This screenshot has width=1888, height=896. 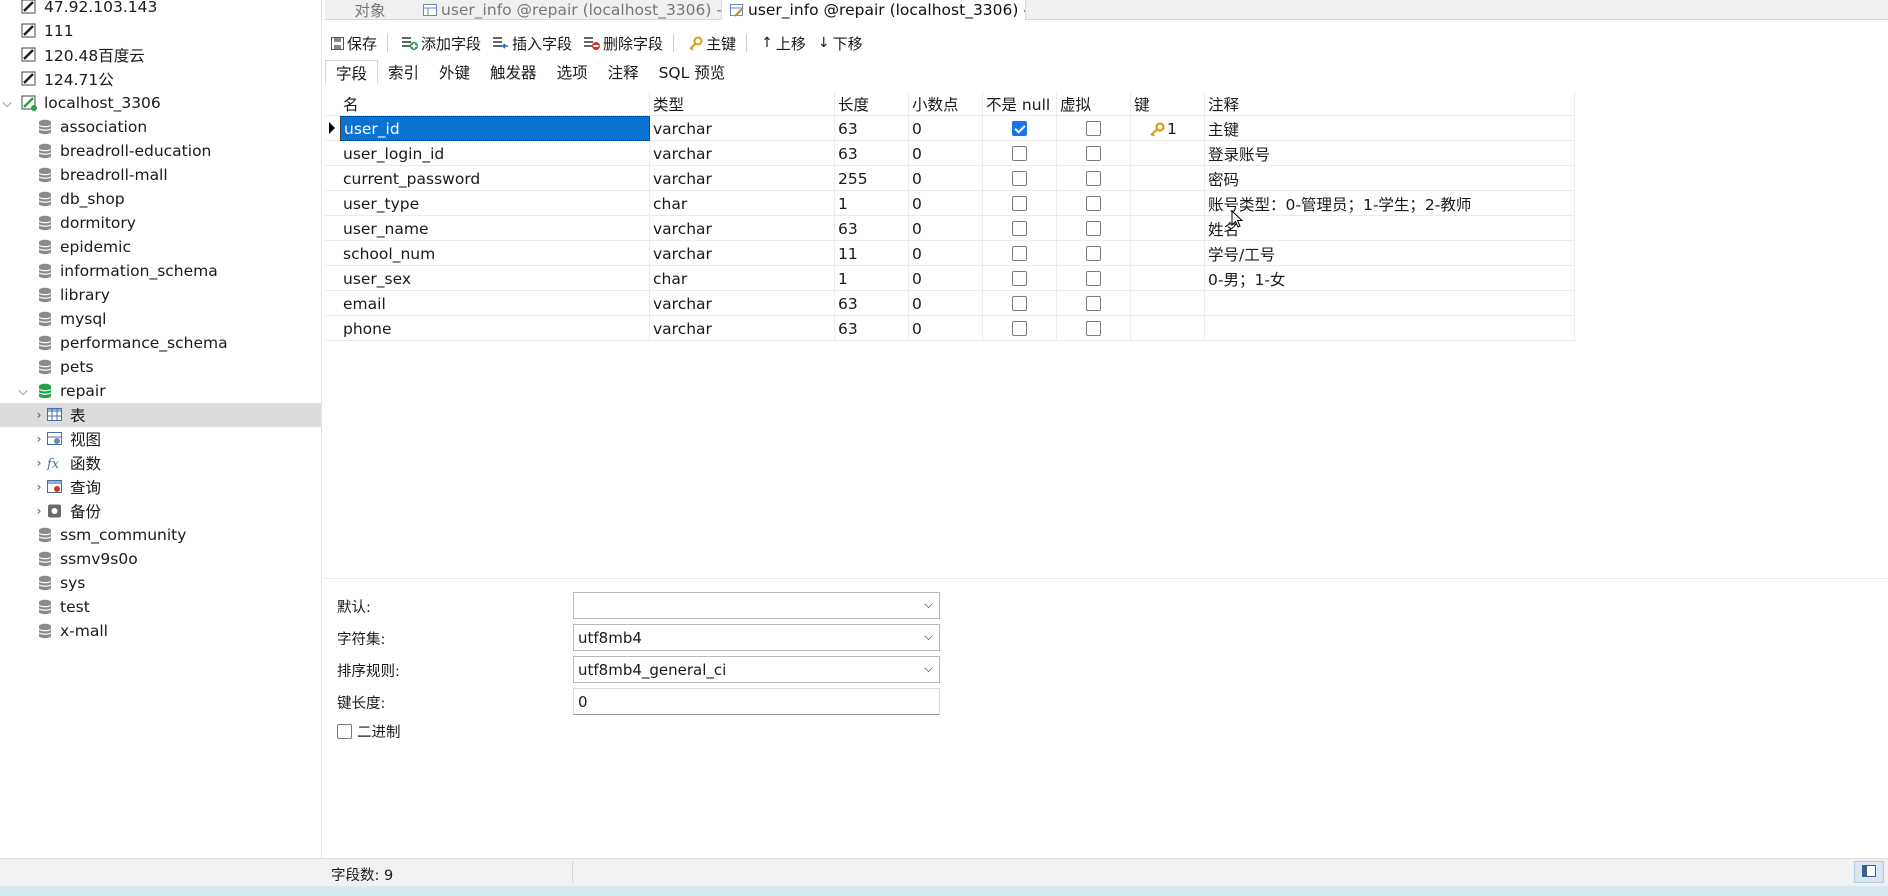 I want to click on tree-item-ssmv9s0o: ssmv9s0o, so click(x=160, y=559).